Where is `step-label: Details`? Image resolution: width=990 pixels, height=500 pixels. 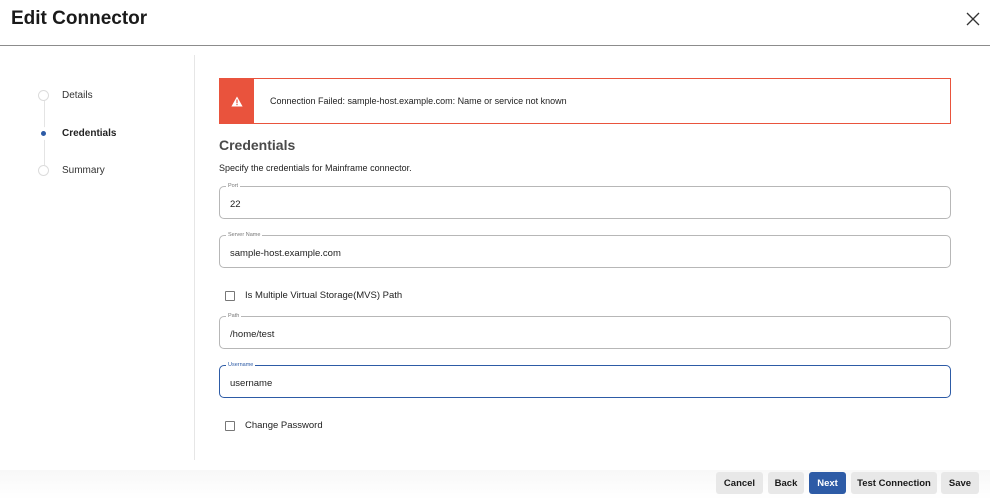
step-label: Details is located at coordinates (77, 95).